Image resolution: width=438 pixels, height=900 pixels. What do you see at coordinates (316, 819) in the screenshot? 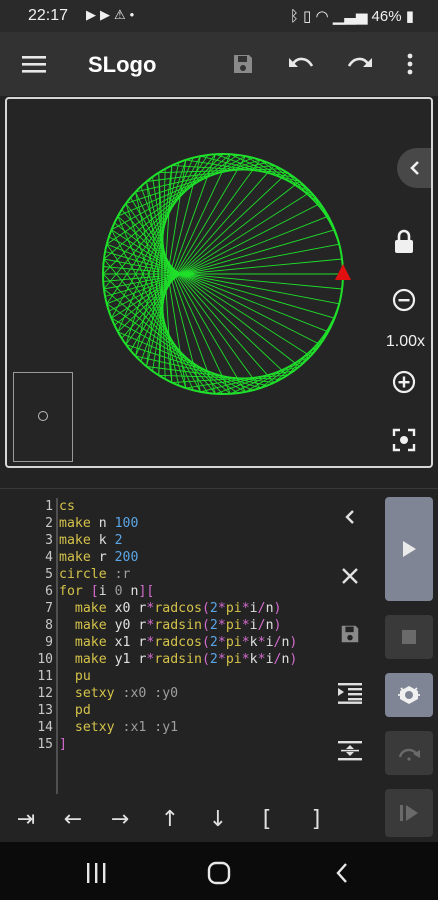
I see `close-bracket-key: ]` at bounding box center [316, 819].